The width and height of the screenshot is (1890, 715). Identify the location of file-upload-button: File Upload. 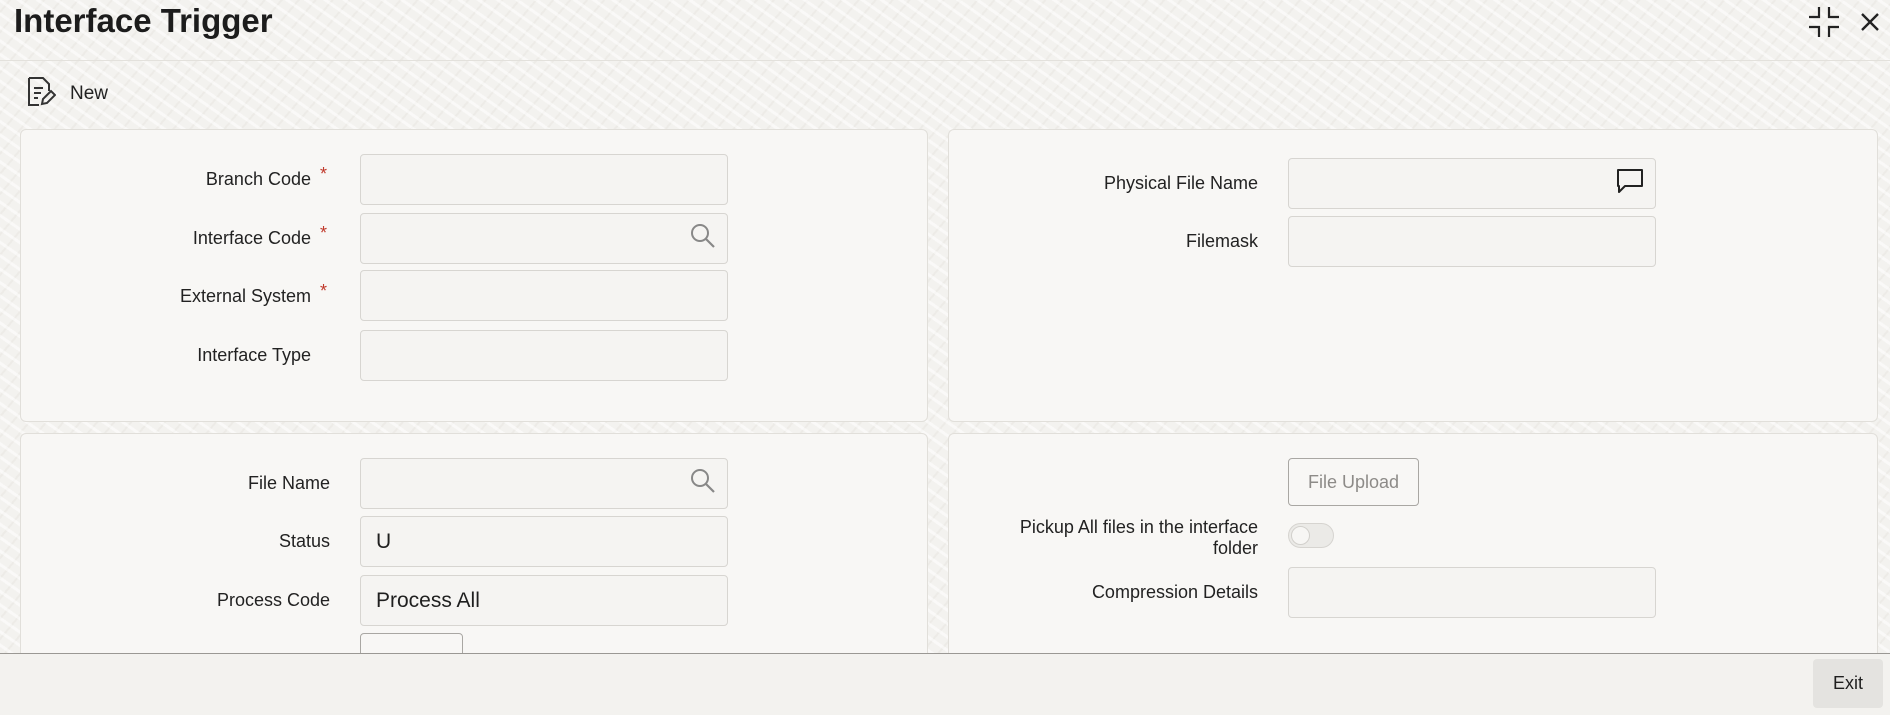
(1353, 482).